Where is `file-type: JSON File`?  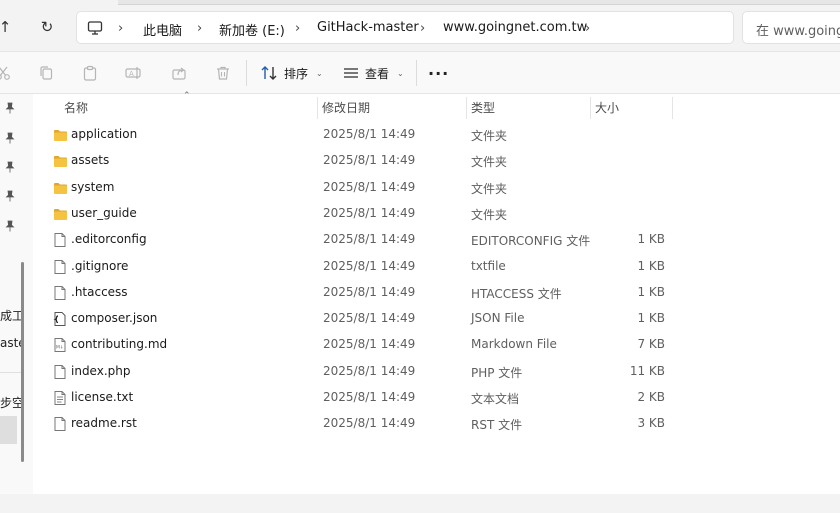
file-type: JSON File is located at coordinates (498, 318).